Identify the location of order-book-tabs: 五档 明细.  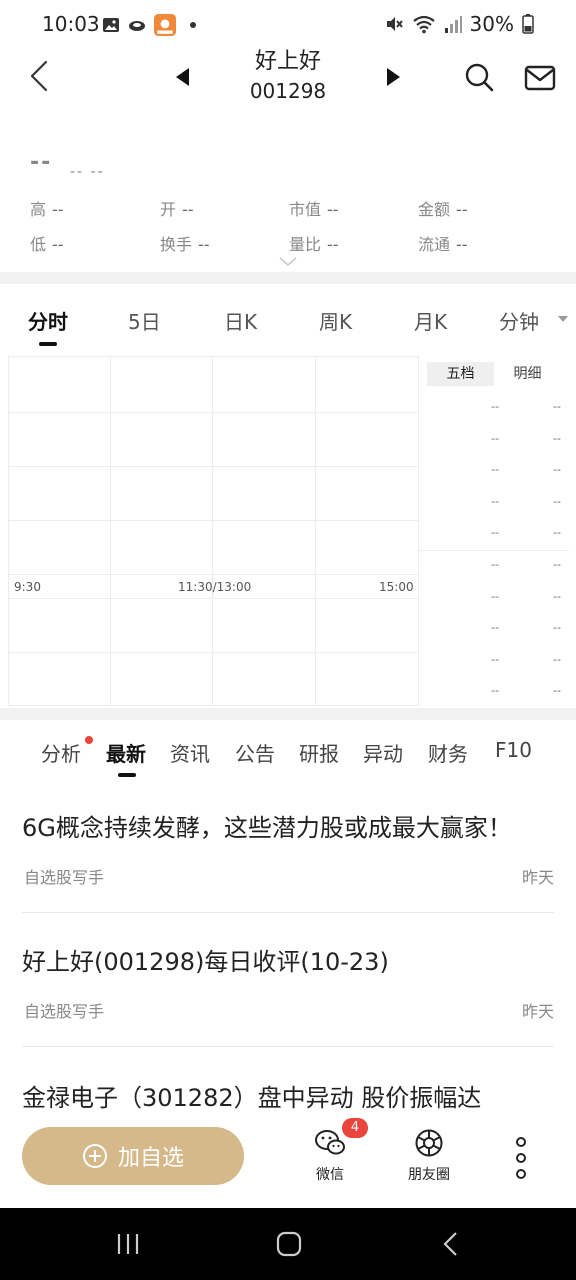
(494, 374).